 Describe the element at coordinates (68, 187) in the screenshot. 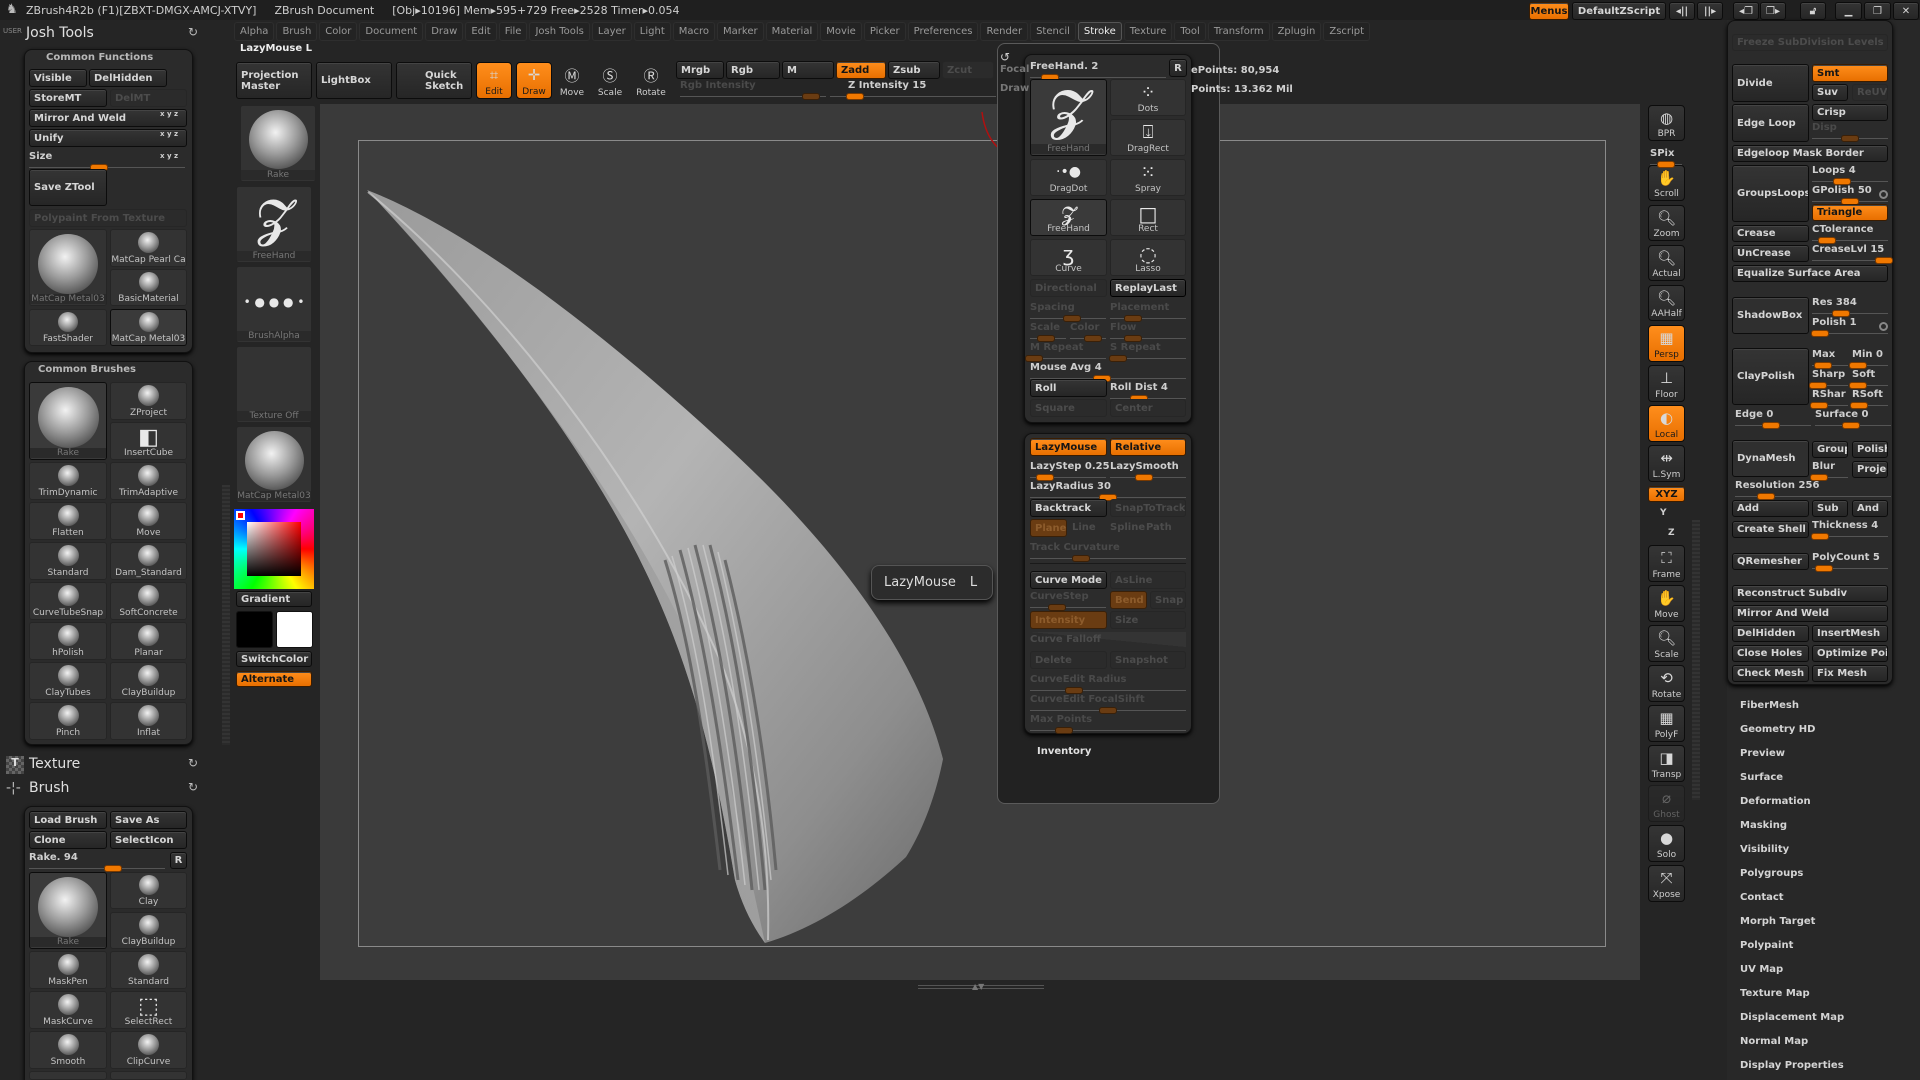

I see `save-ztool-button: Save ZTool` at that location.